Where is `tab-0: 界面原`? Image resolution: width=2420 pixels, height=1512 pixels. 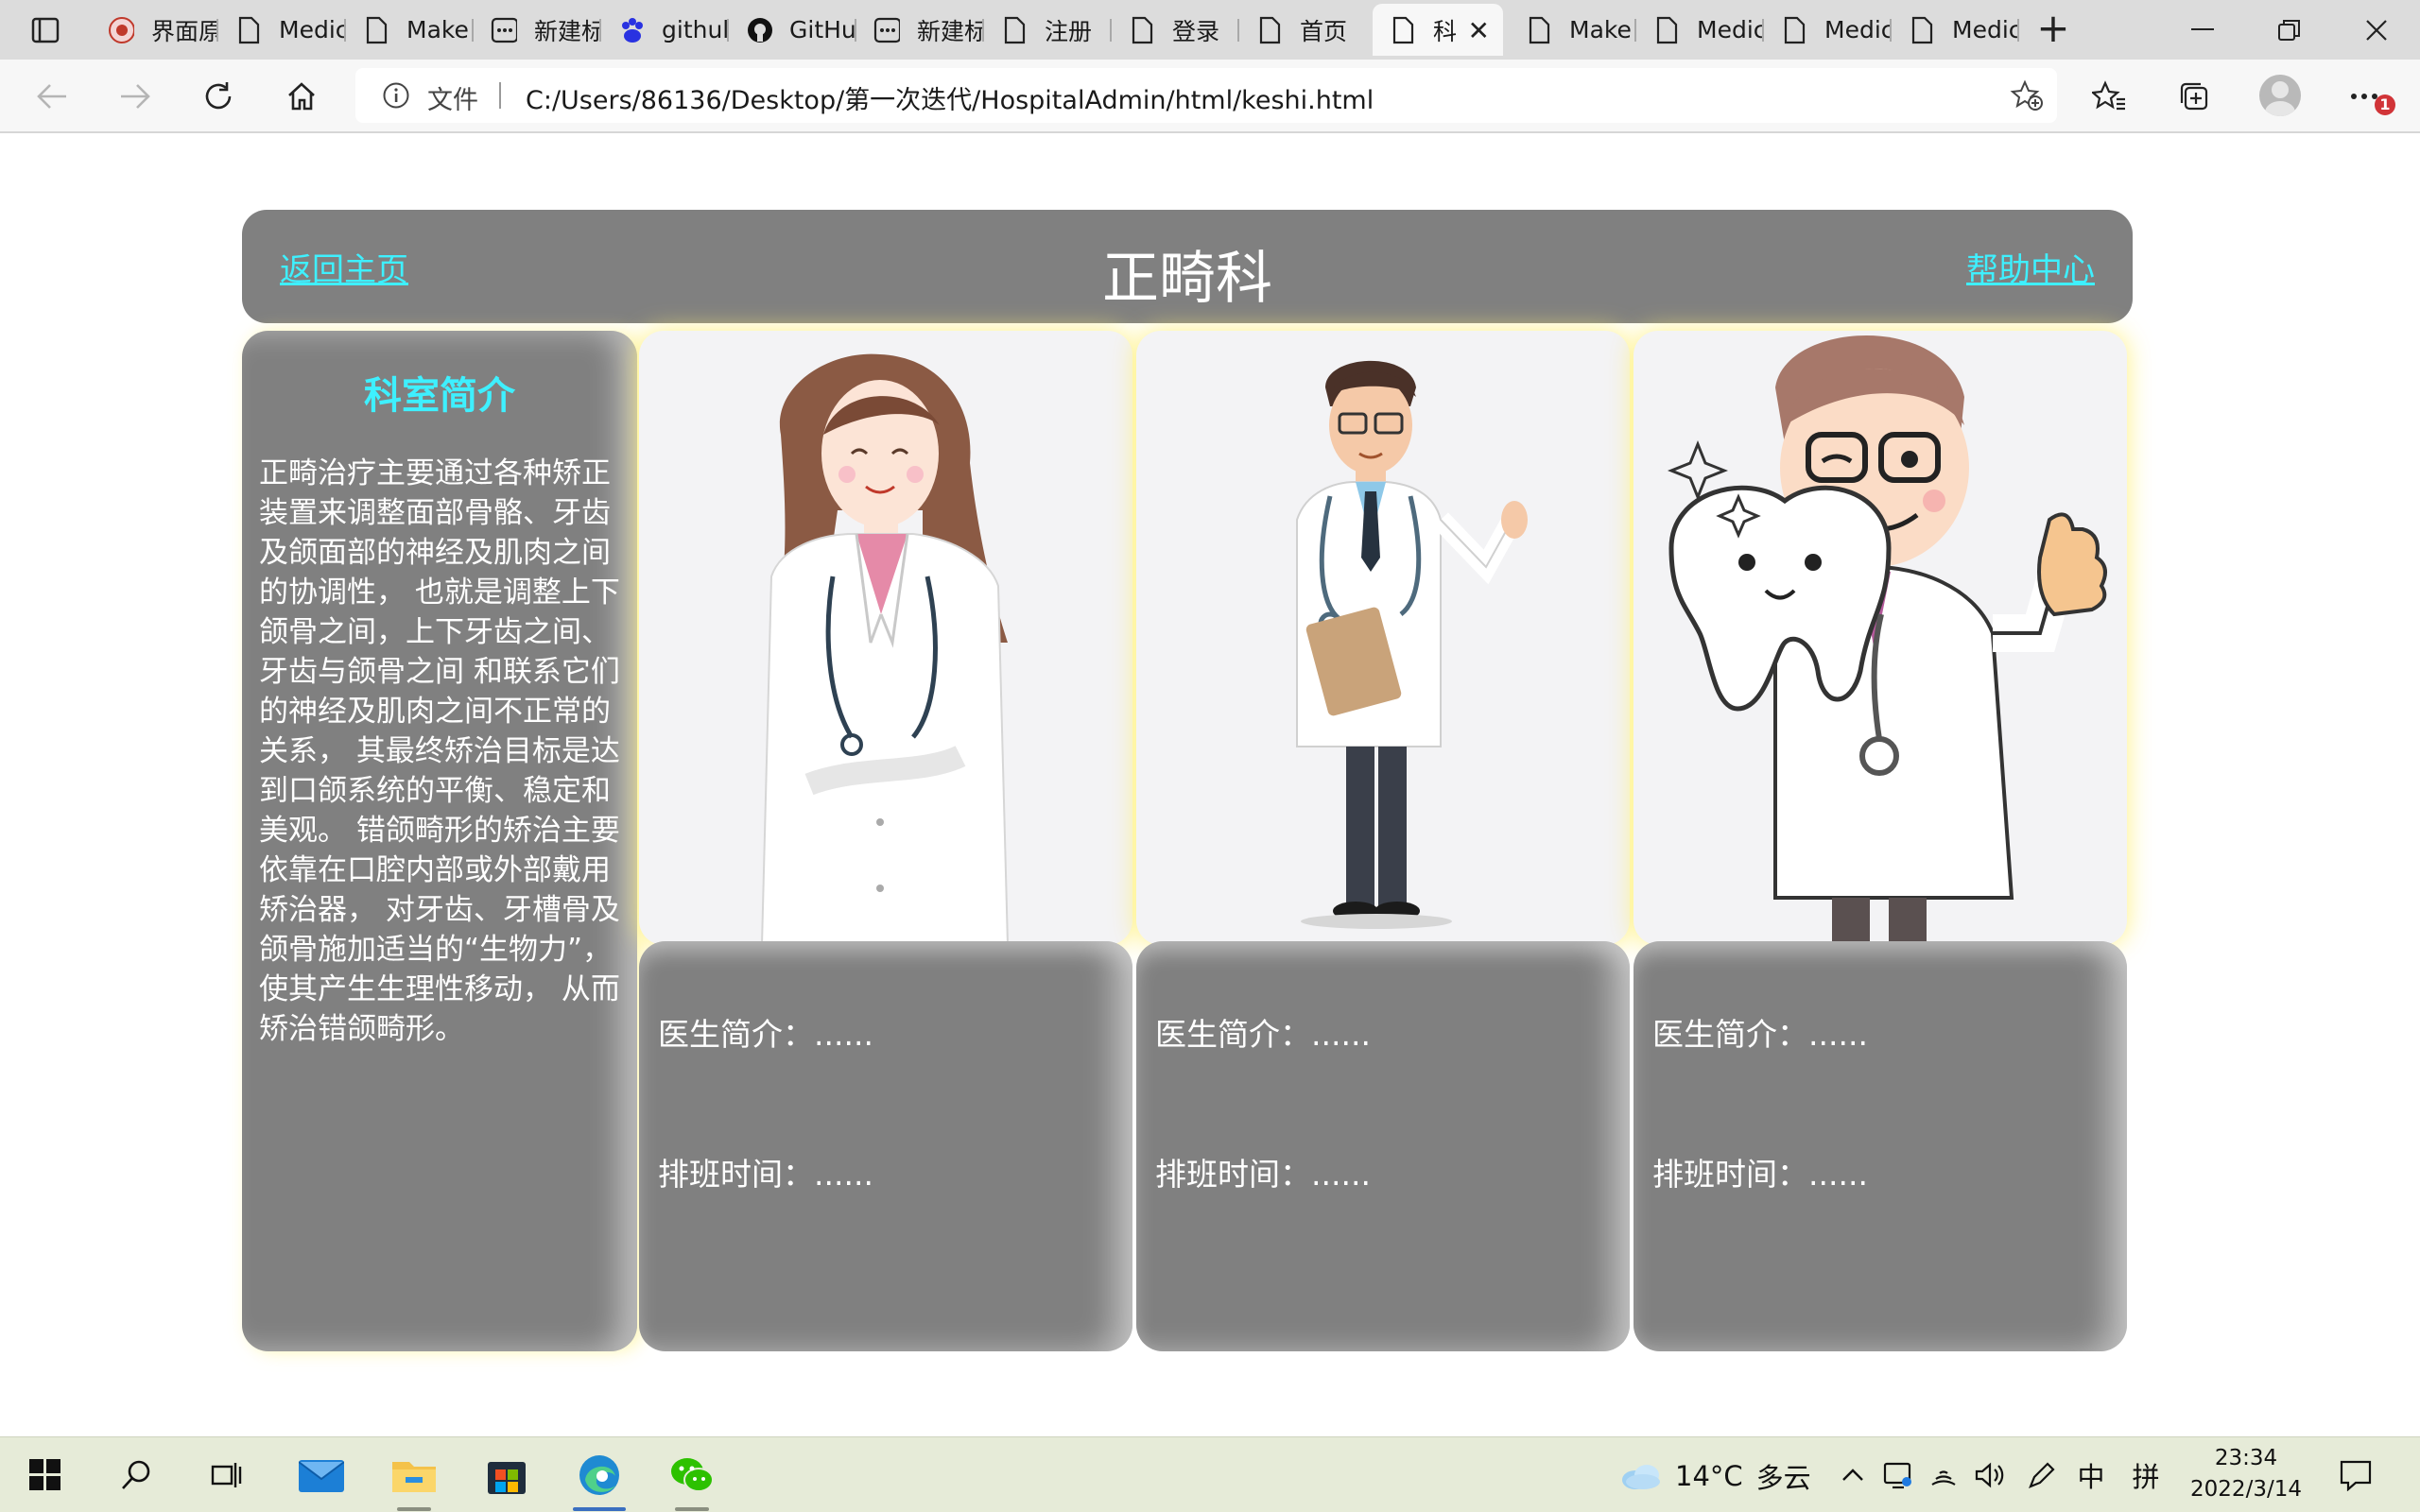 tab-0: 界面原 is located at coordinates (154, 30).